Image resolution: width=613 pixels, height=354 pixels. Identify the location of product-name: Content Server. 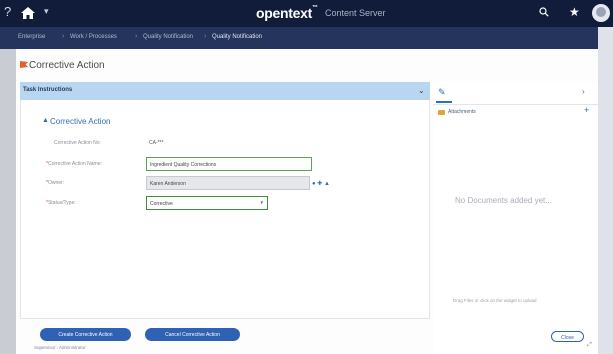
(355, 13).